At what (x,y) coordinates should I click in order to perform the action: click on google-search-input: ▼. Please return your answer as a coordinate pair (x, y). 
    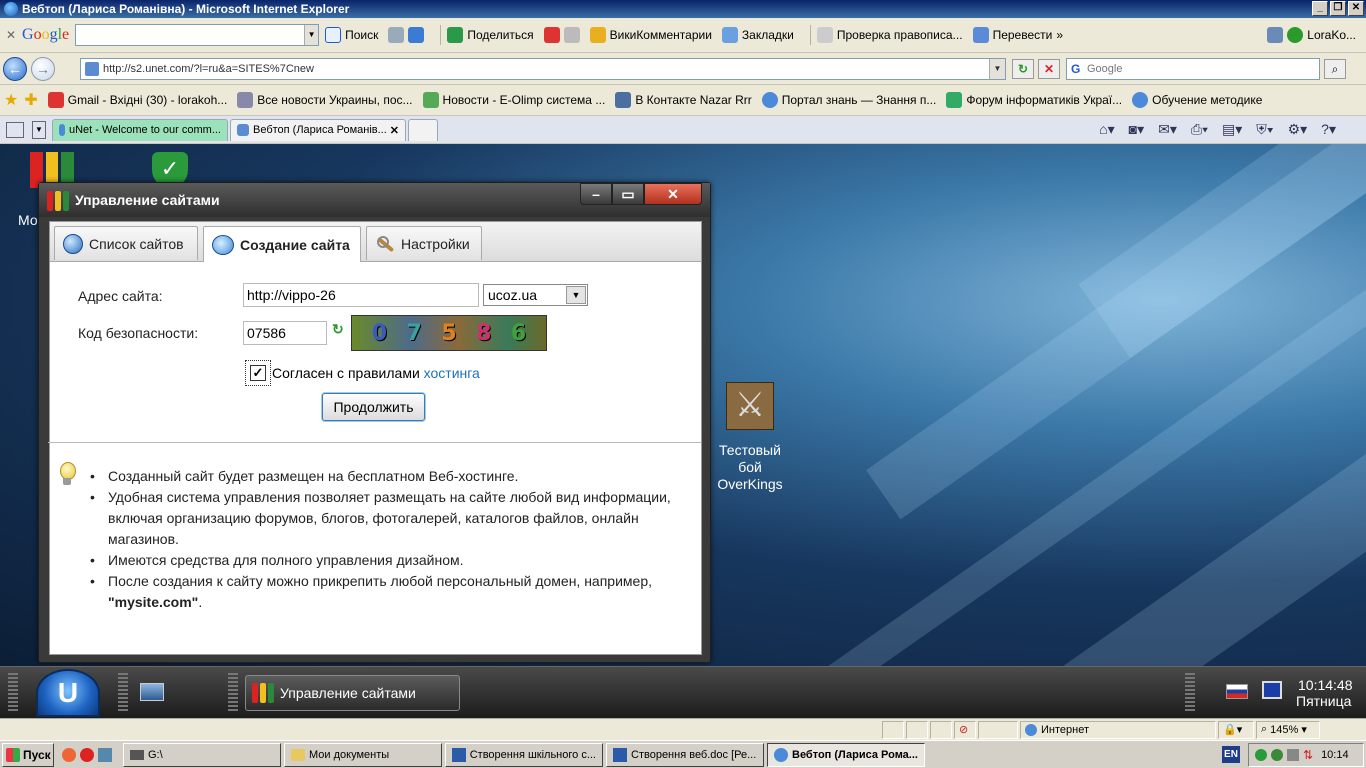
    Looking at the image, I should click on (197, 35).